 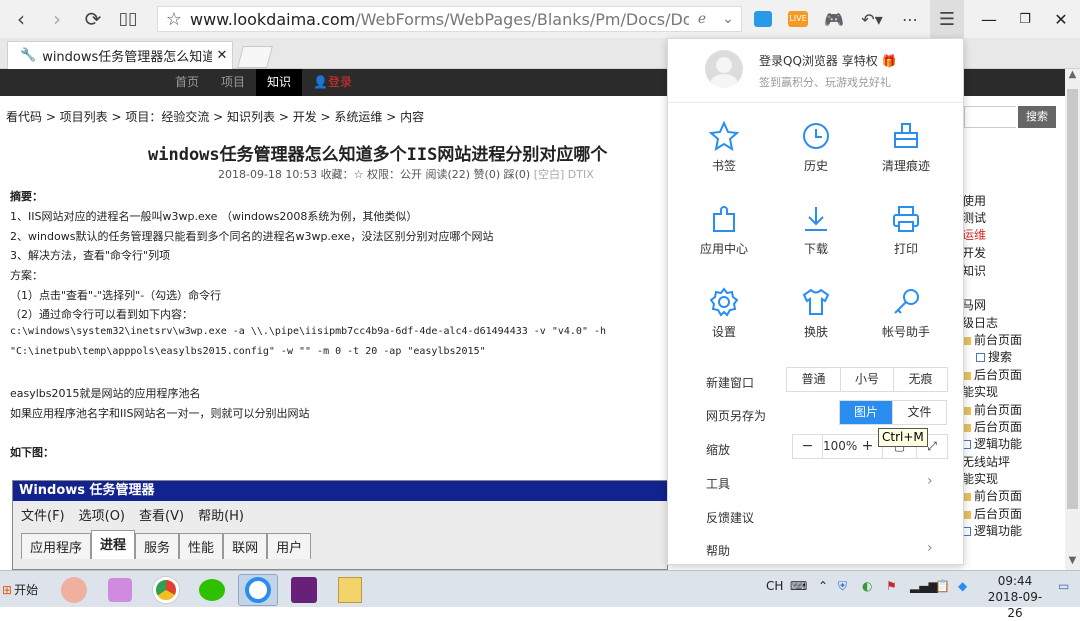 I want to click on sidebar-item: 搜索, so click(x=994, y=356).